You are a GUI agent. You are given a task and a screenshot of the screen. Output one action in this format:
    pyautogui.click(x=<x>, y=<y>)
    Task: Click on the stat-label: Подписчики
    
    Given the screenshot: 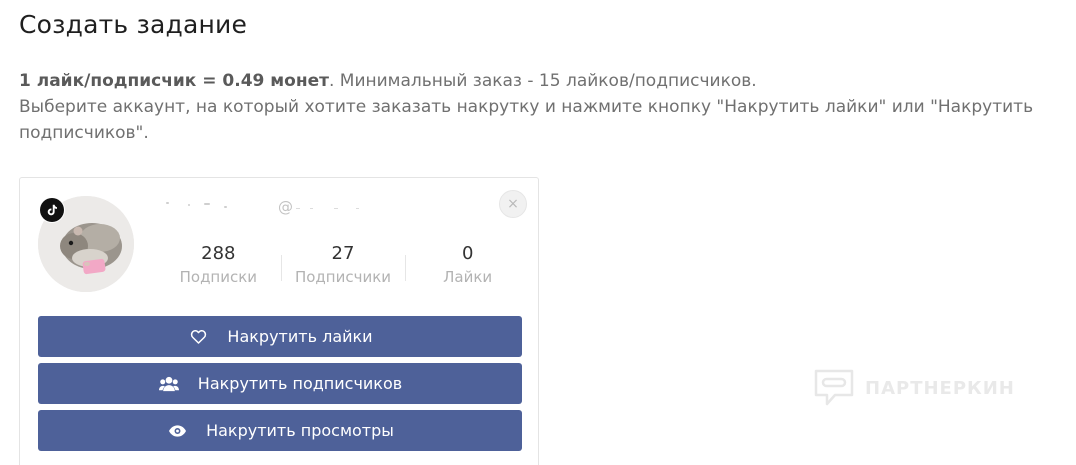 What is the action you would take?
    pyautogui.click(x=343, y=277)
    